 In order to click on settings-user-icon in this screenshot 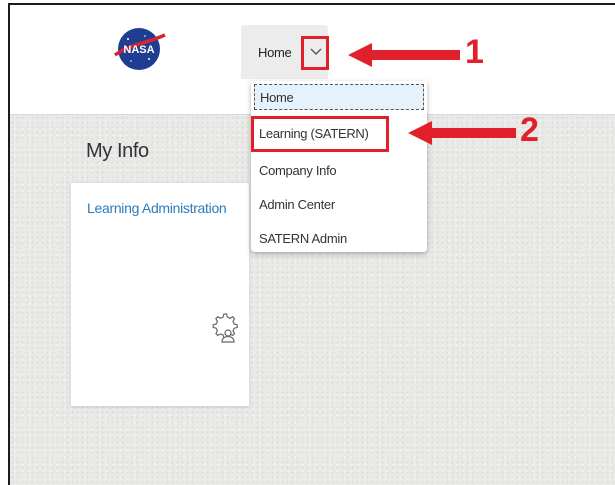, I will do `click(225, 328)`.